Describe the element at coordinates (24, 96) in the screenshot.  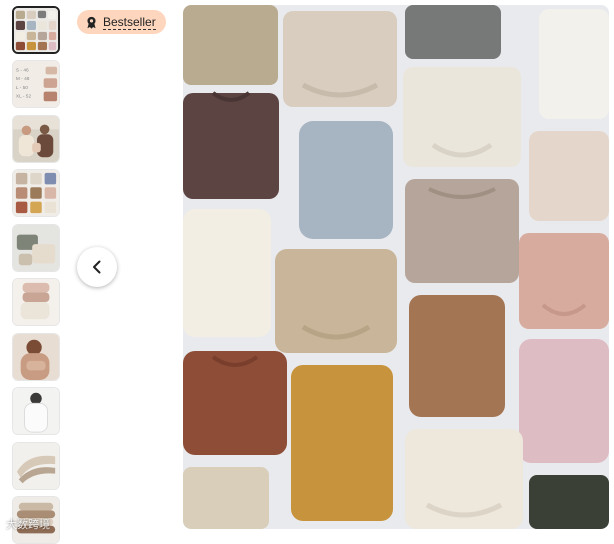
I see `size-line-4: XL - 52` at that location.